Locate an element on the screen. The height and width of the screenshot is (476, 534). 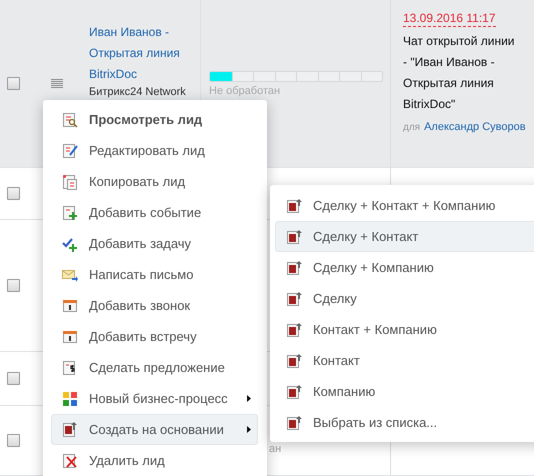
menu-item: Удалить лид is located at coordinates (154, 460).